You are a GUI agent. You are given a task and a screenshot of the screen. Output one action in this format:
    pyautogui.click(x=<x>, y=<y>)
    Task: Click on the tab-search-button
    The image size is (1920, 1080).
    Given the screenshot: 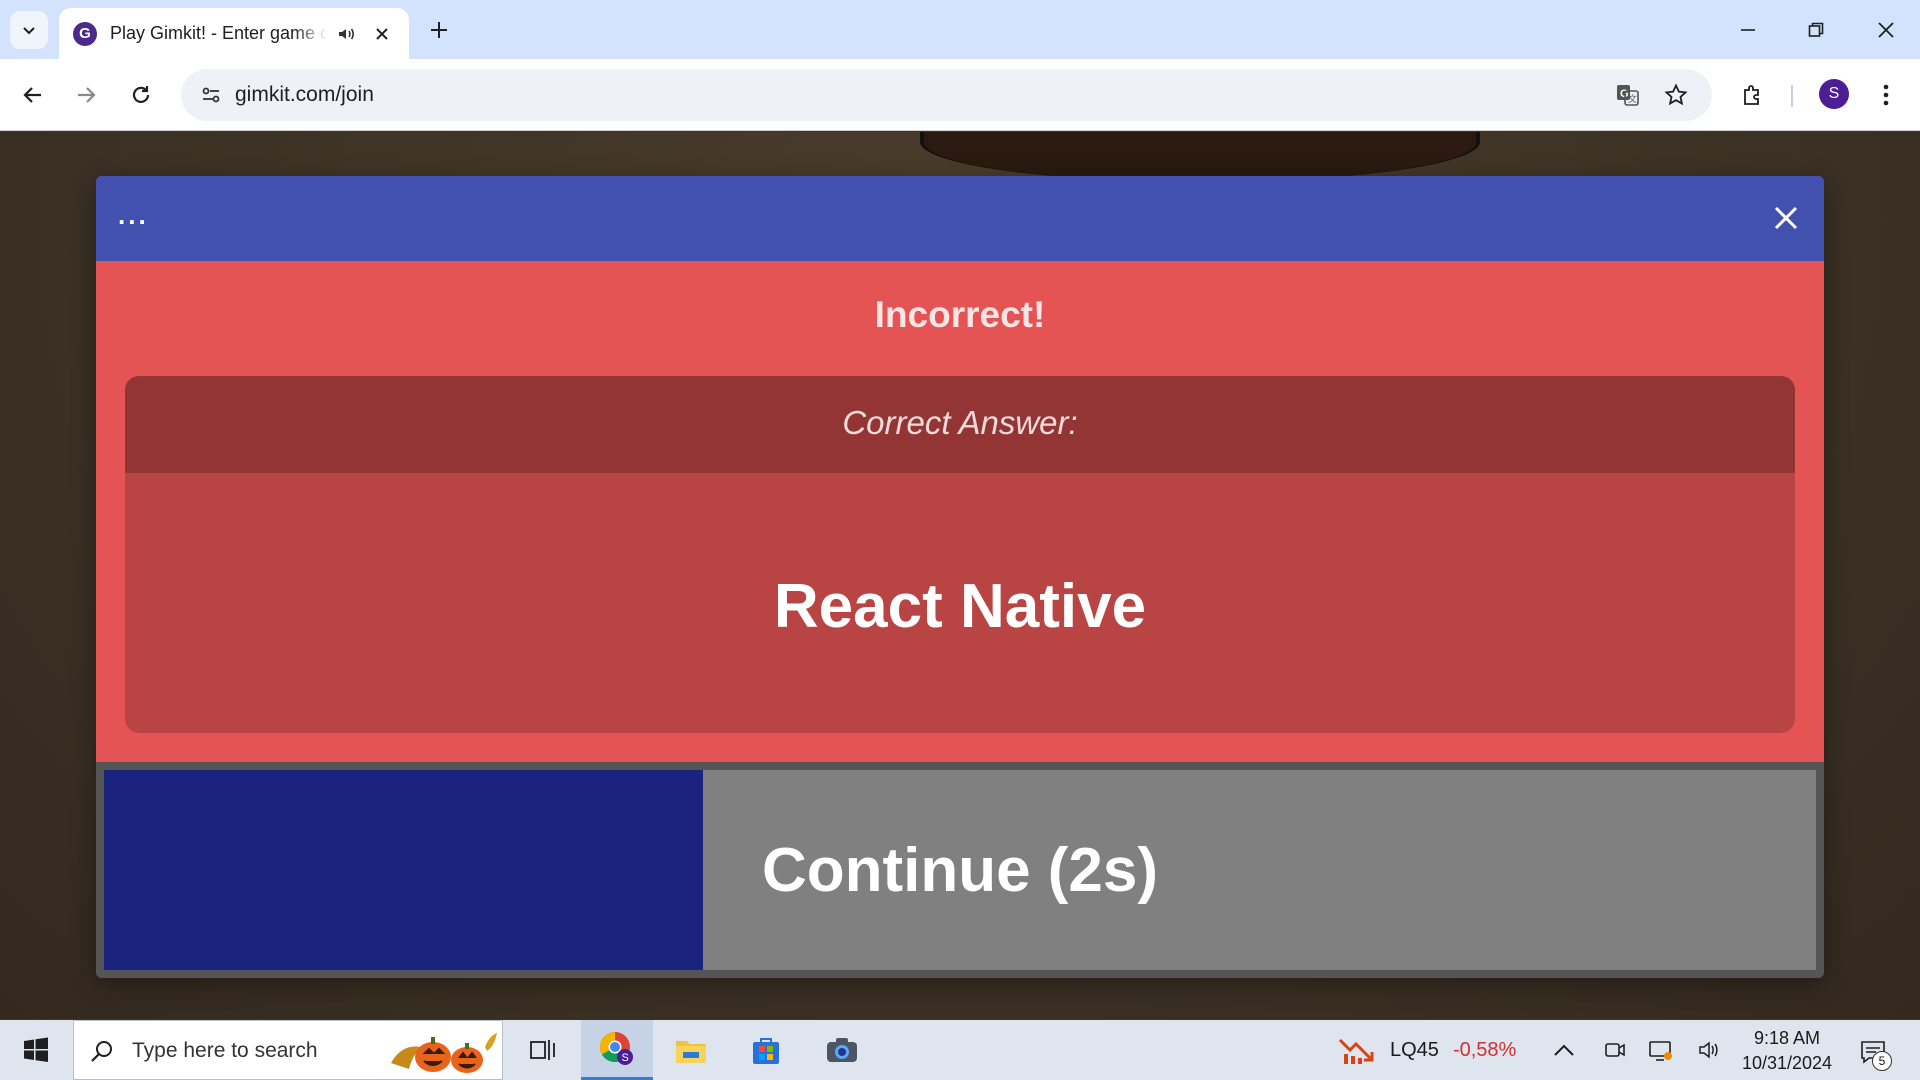 What is the action you would take?
    pyautogui.click(x=29, y=30)
    